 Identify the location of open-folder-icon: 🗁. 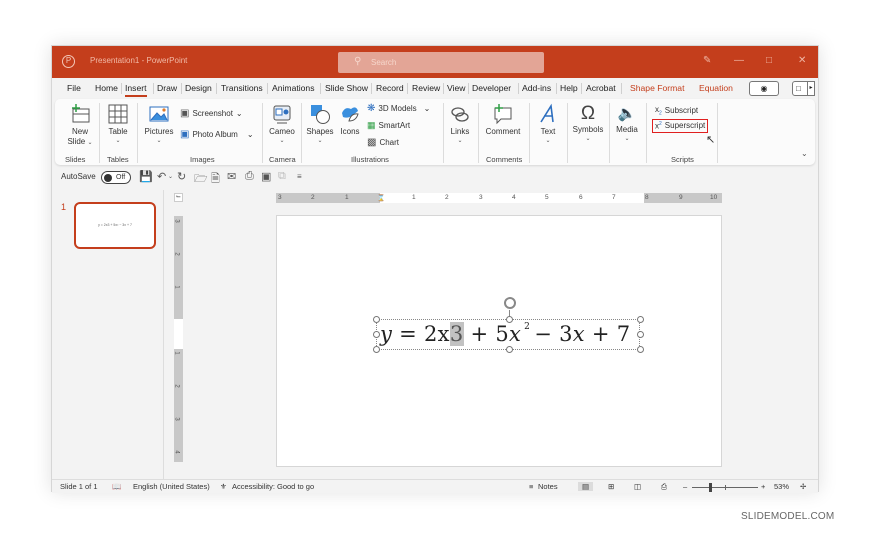
(201, 179).